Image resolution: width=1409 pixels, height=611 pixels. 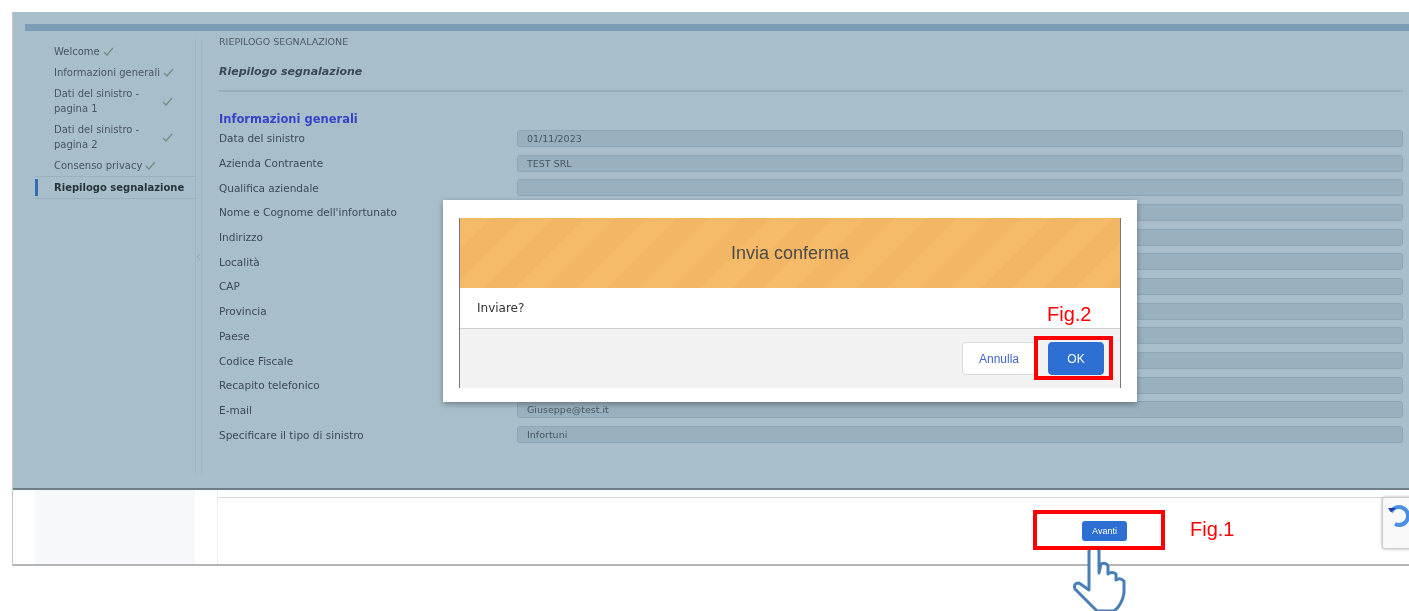 I want to click on field-label: Data del sinistro, so click(x=262, y=138).